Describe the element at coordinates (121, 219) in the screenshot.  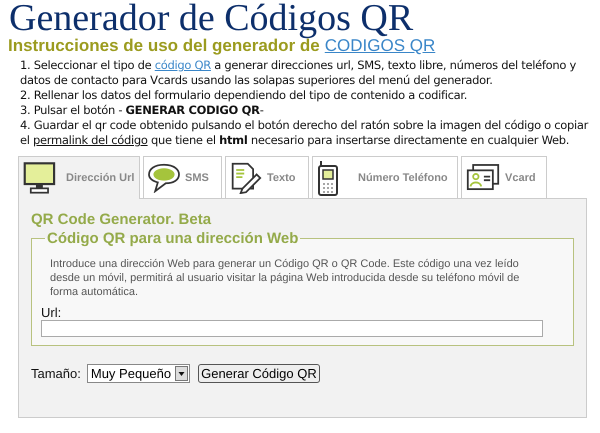
I see `panel-heading: QR Code Generator. Beta` at that location.